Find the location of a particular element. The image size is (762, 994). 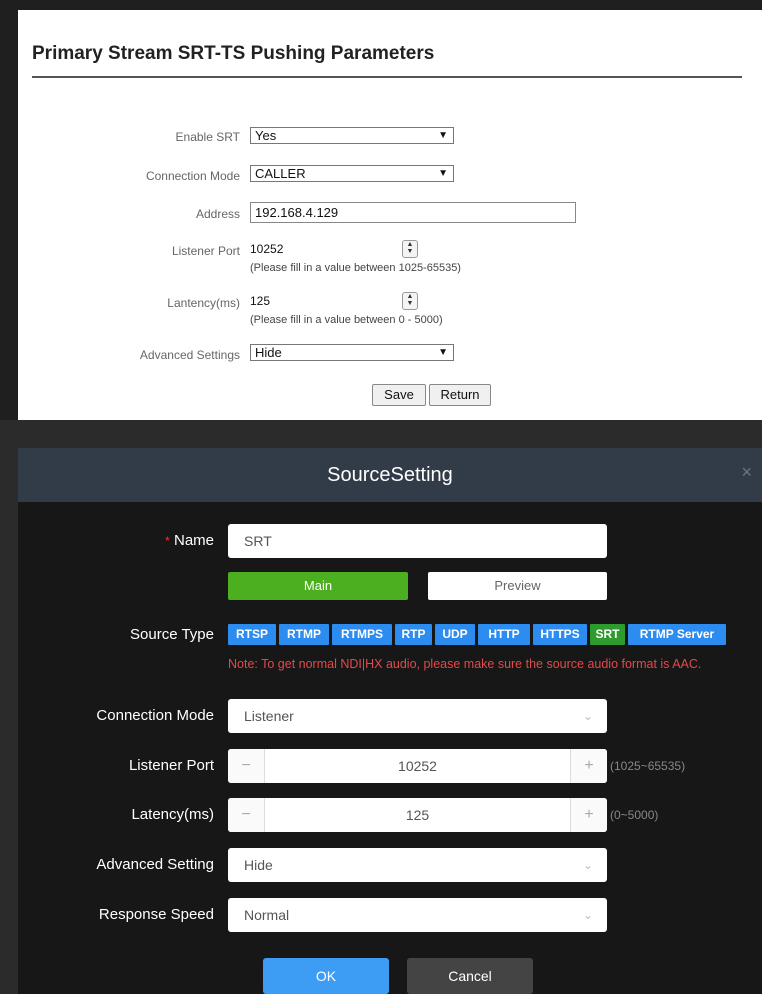

source-type-rtmps: RTMPS is located at coordinates (362, 634).